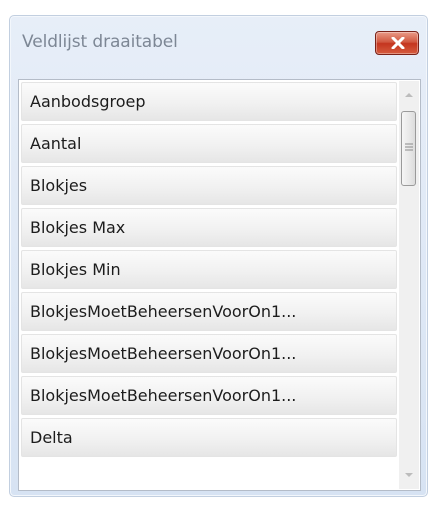 This screenshot has height=507, width=443. I want to click on list-item: Blokjes Max, so click(209, 227).